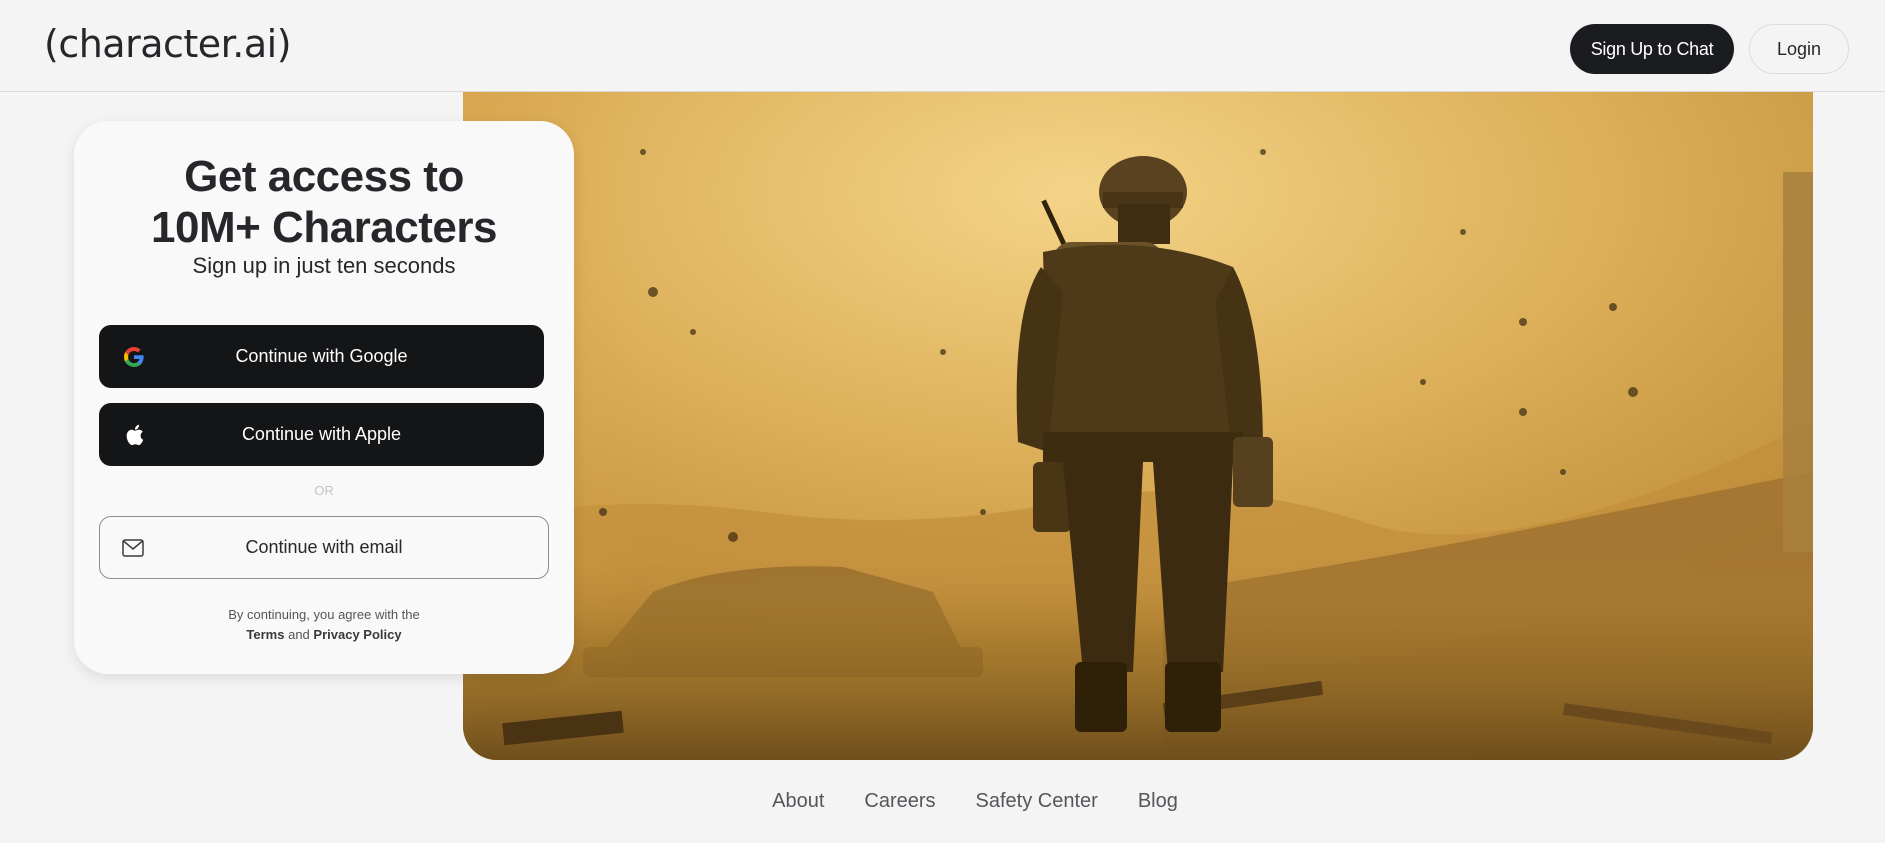  What do you see at coordinates (942, 801) in the screenshot?
I see `footer-nav: About Careers Safety Center Blog` at bounding box center [942, 801].